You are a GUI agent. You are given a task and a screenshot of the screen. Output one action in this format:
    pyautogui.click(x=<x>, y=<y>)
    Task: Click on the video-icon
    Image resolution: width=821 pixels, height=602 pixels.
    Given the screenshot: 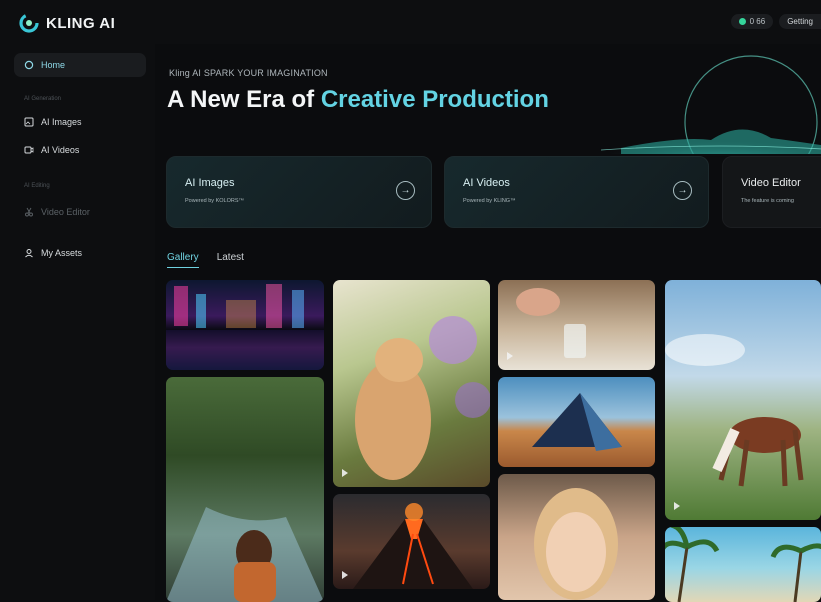 What is the action you would take?
    pyautogui.click(x=29, y=150)
    